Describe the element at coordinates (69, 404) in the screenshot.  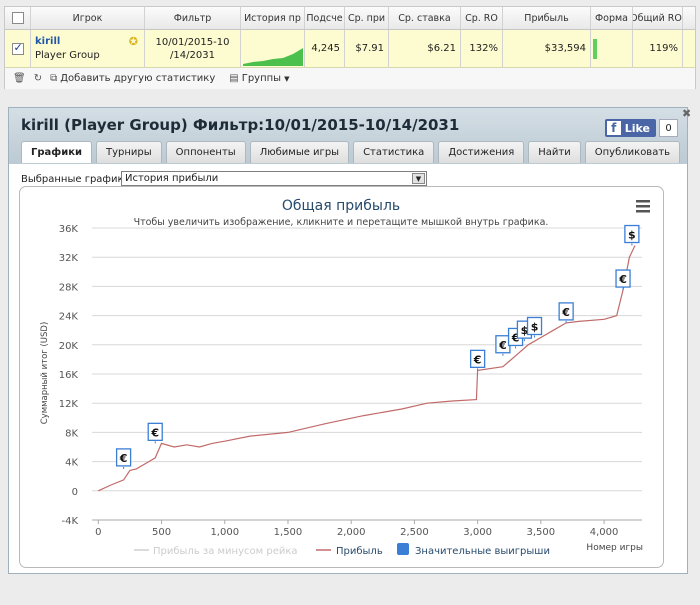
I see `y-tick-label: 12K` at that location.